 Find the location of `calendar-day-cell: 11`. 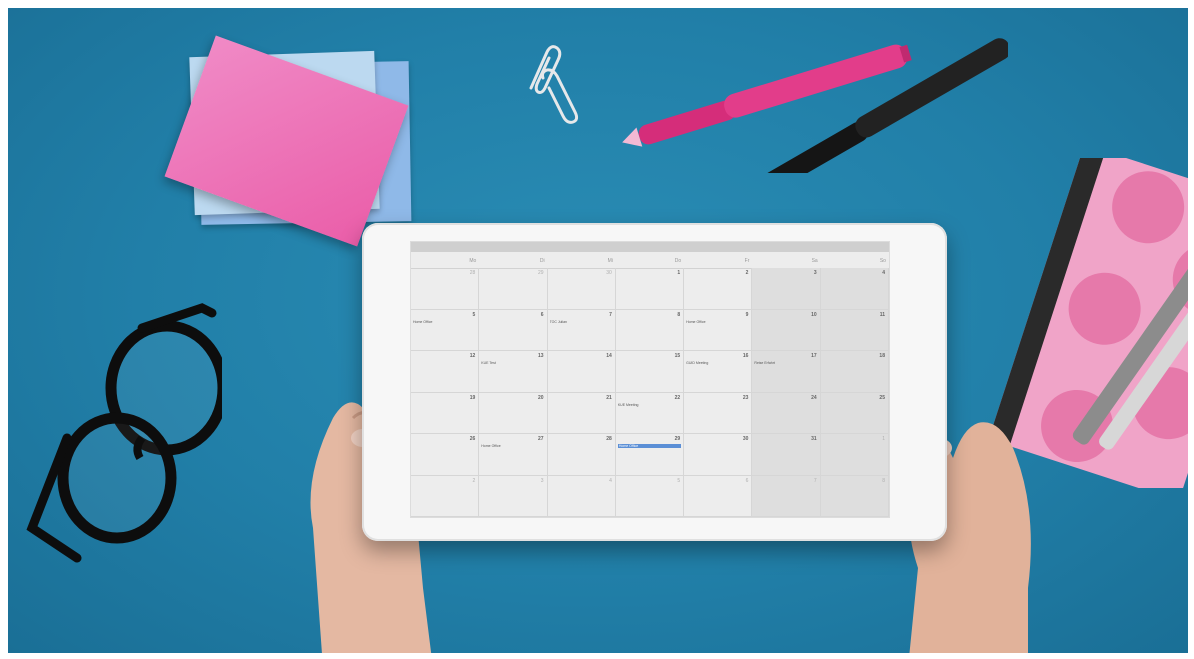

calendar-day-cell: 11 is located at coordinates (854, 330).